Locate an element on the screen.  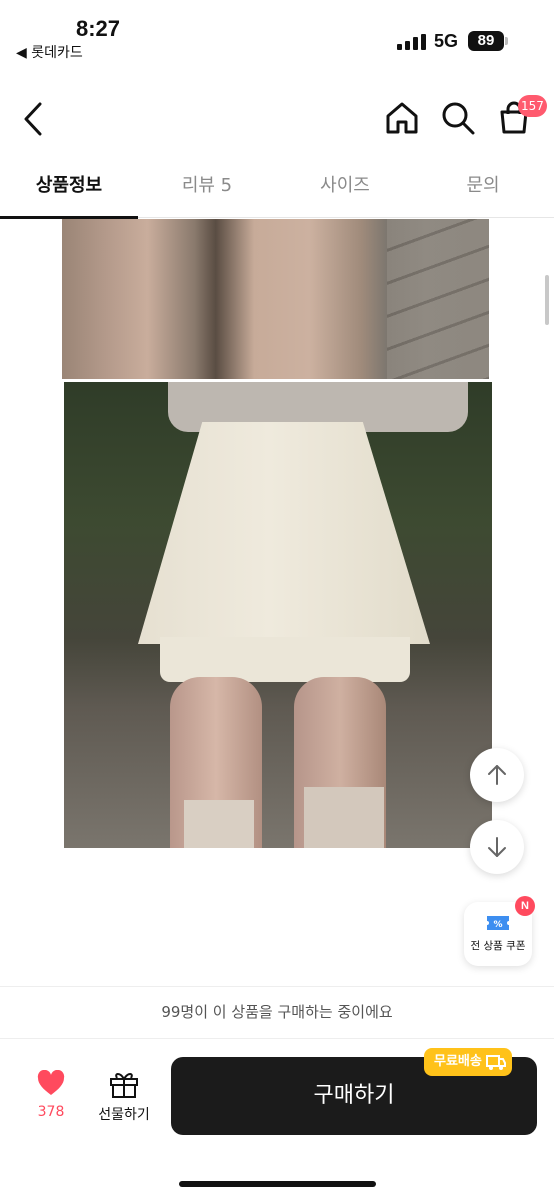
top-navigation is located at coordinates (277, 118).